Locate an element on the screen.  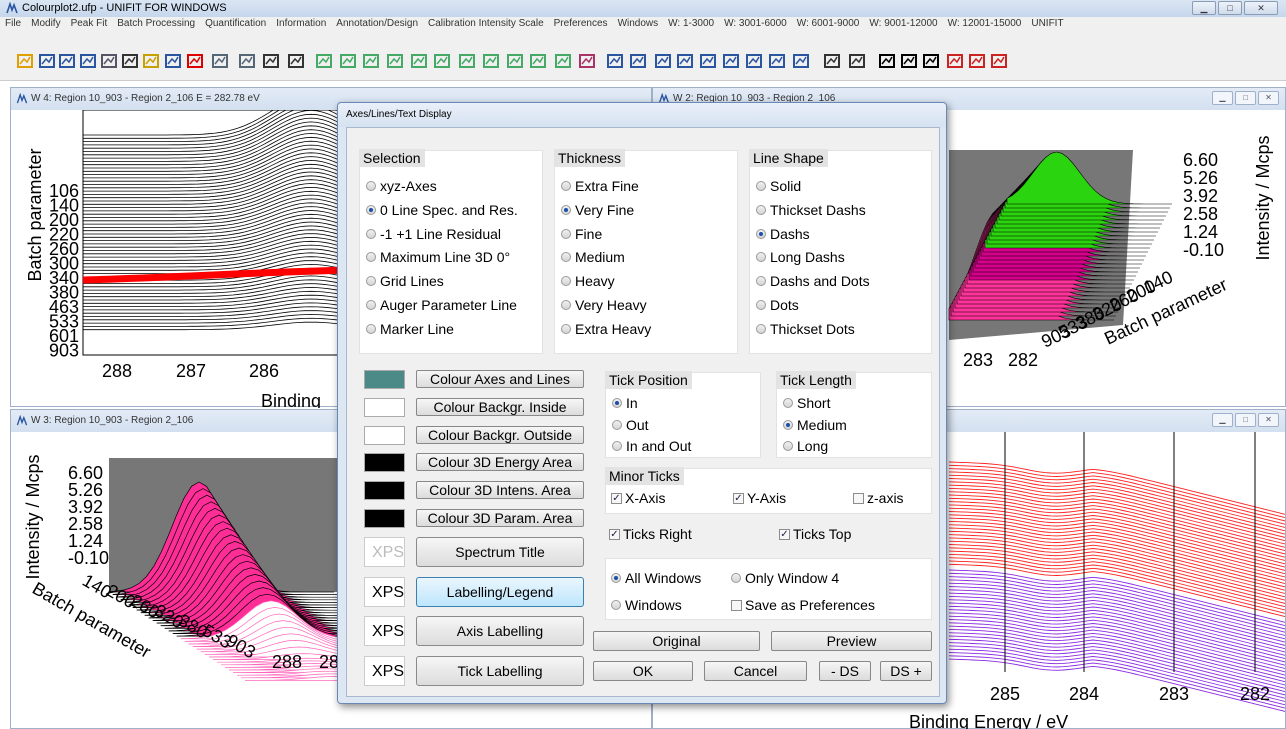
colour-button: Colour Backgr. Outside is located at coordinates (500, 434).